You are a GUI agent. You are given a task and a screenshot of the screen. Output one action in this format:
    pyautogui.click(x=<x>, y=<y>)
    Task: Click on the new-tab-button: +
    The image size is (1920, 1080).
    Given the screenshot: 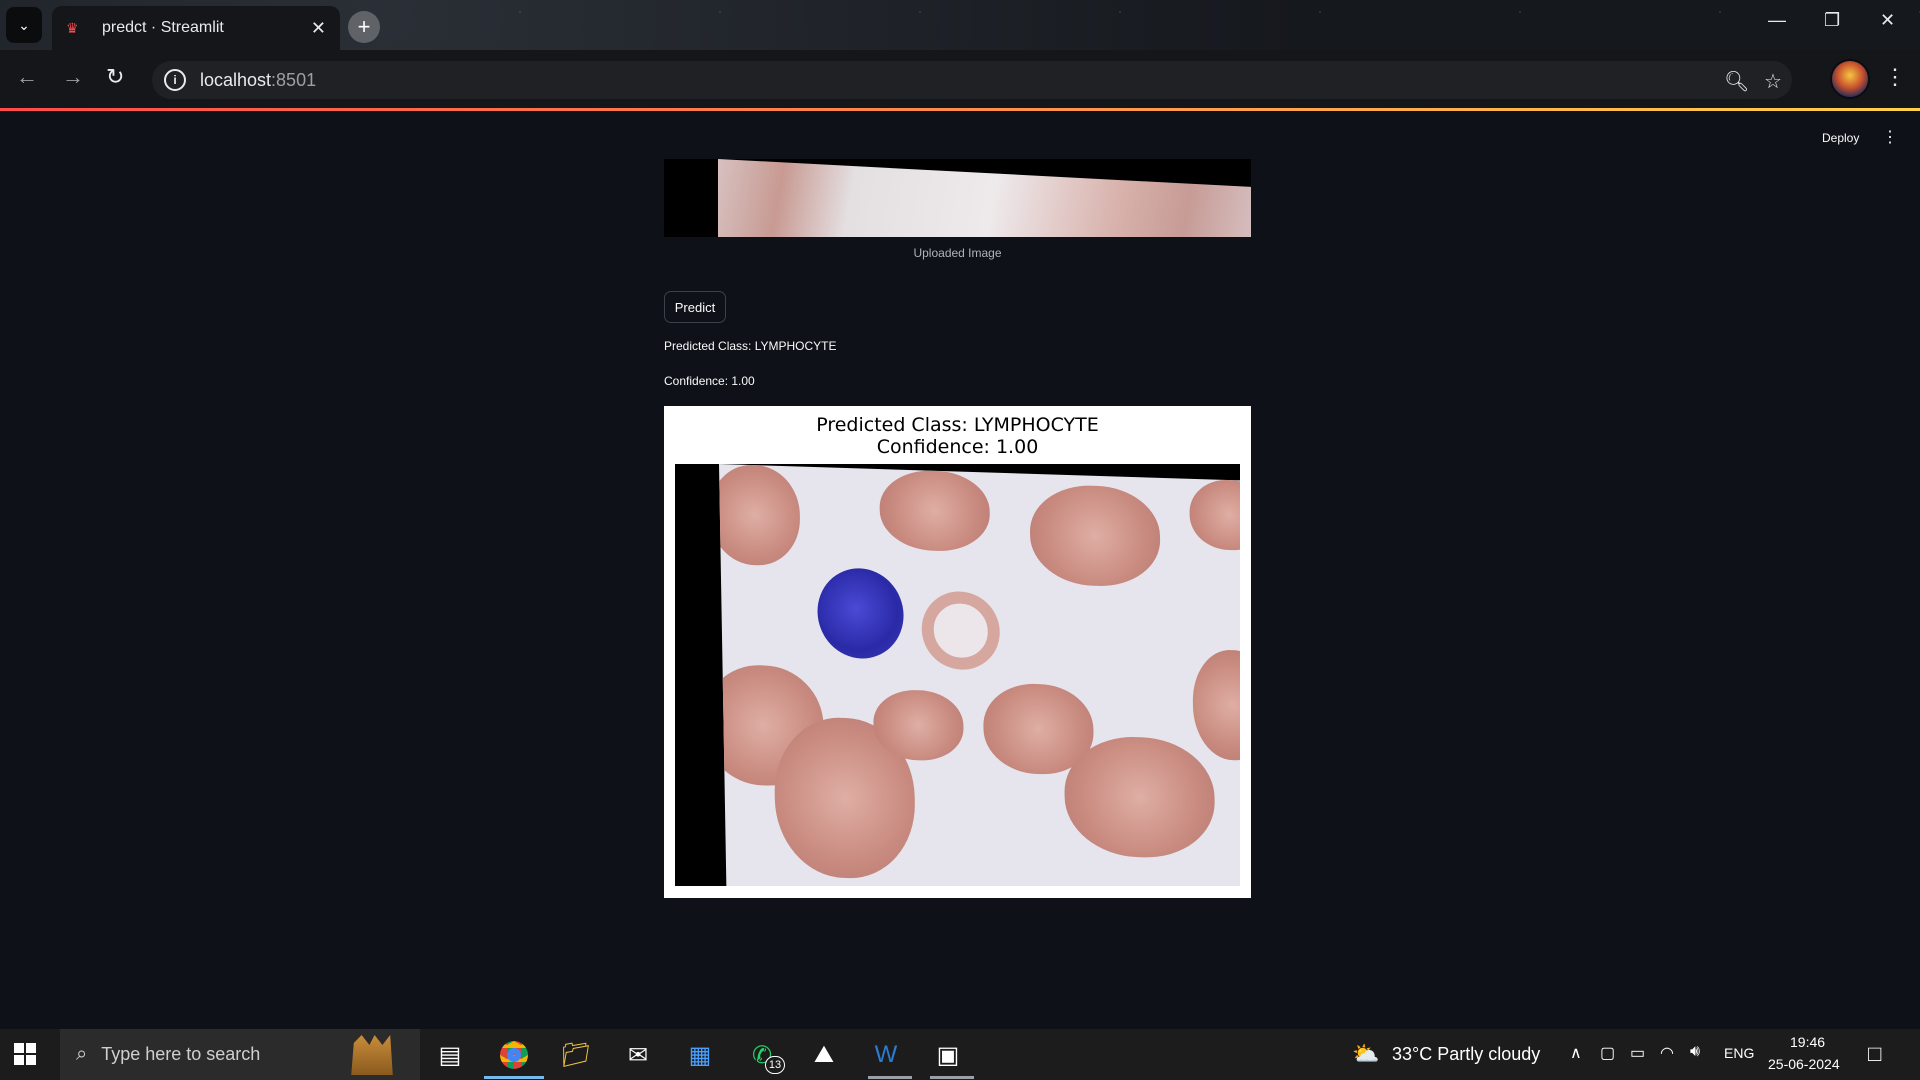 What is the action you would take?
    pyautogui.click(x=364, y=27)
    